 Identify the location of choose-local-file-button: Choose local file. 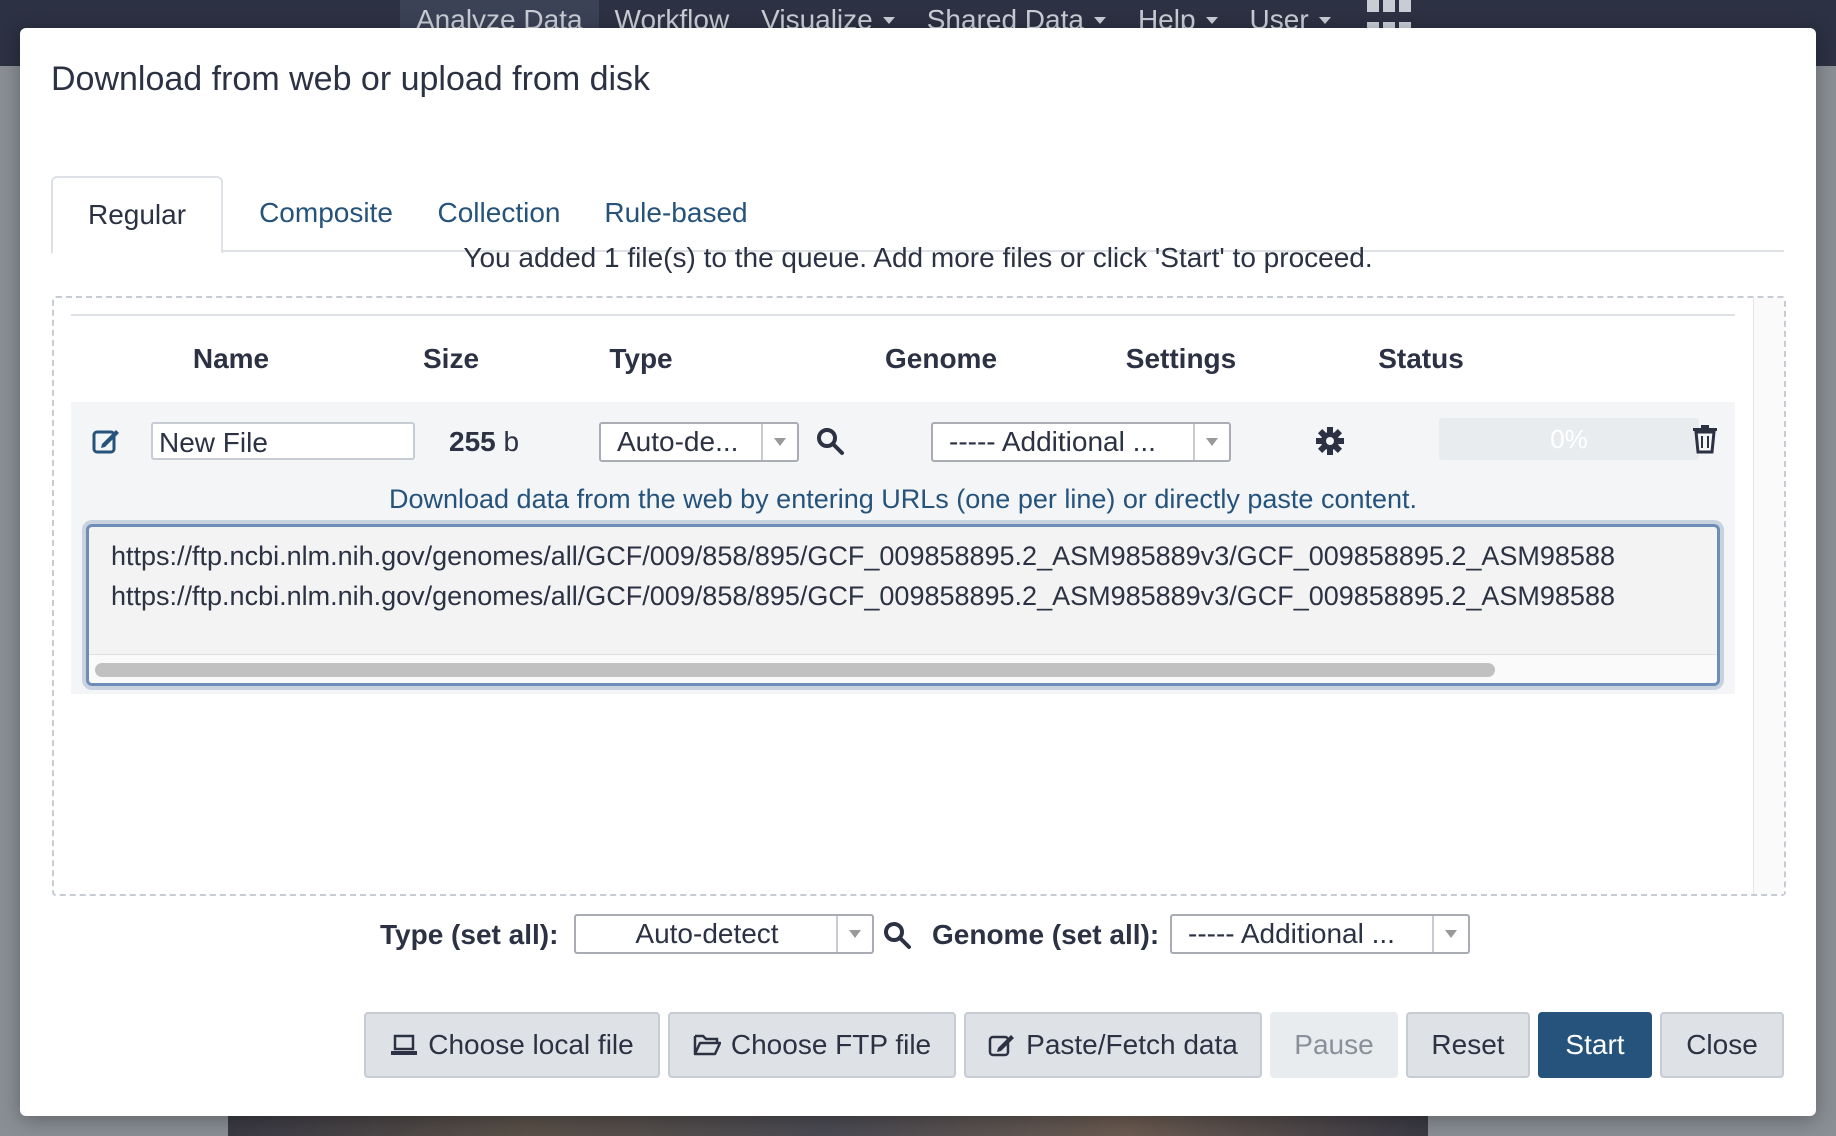
(512, 1045).